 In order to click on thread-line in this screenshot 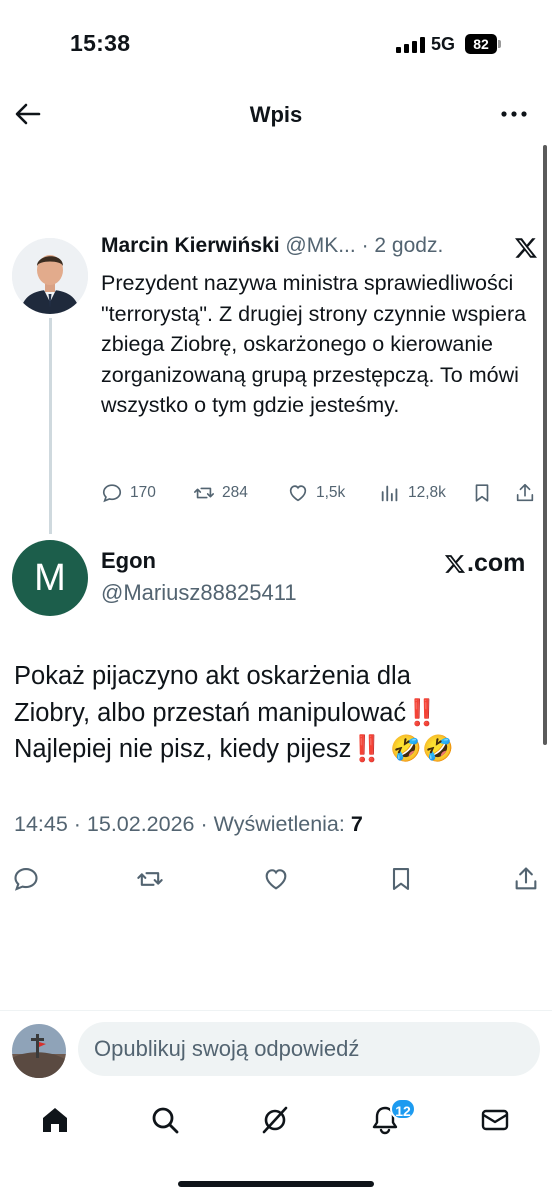, I will do `click(50, 426)`.